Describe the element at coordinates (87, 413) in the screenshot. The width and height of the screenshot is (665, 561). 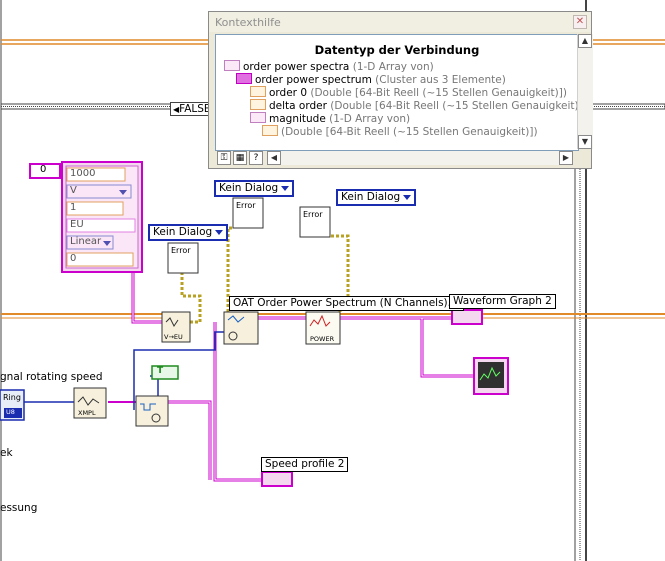
I see `xmpl-text: XMPL` at that location.